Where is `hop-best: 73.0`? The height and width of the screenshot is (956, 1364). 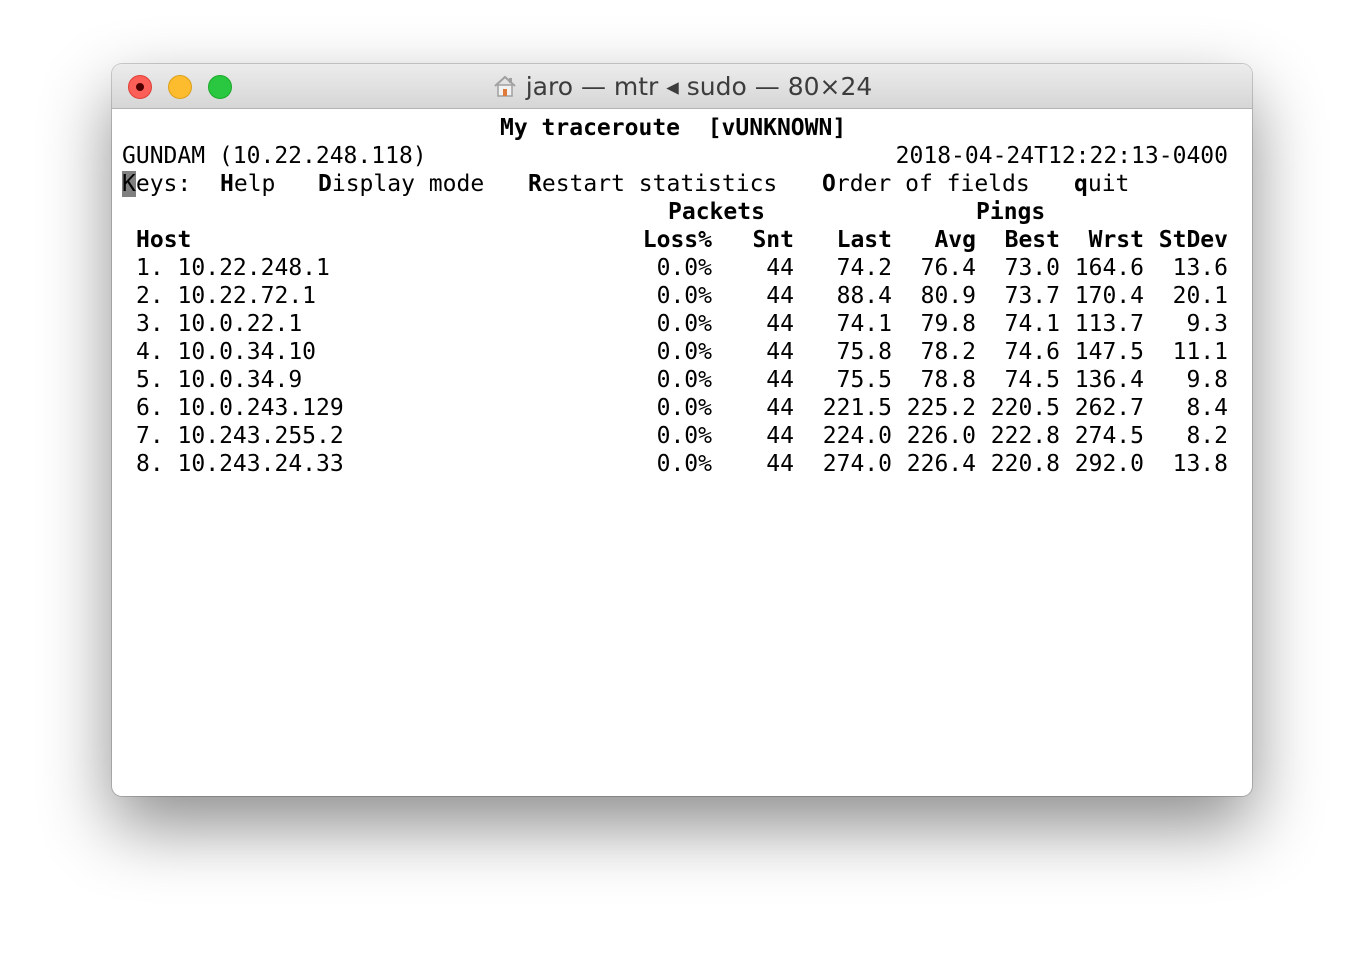 hop-best: 73.0 is located at coordinates (1032, 268).